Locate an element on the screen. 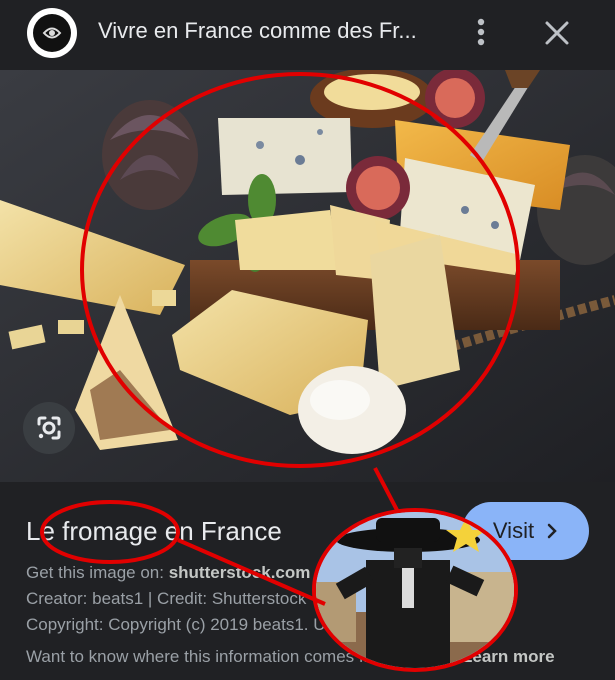  visit-button-label: Visit is located at coordinates (513, 530).